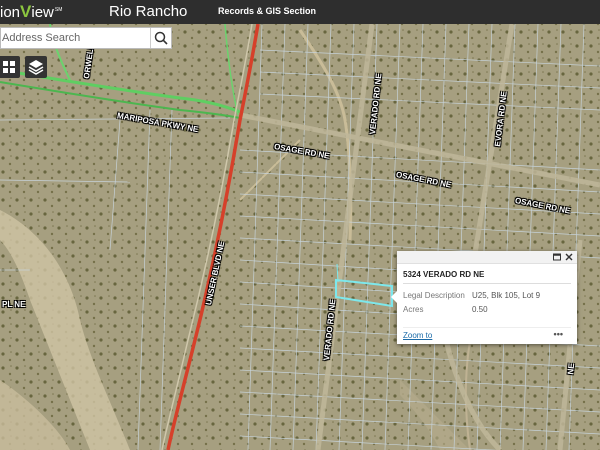  Describe the element at coordinates (480, 309) in the screenshot. I see `field-value-acres: 0.50` at that location.